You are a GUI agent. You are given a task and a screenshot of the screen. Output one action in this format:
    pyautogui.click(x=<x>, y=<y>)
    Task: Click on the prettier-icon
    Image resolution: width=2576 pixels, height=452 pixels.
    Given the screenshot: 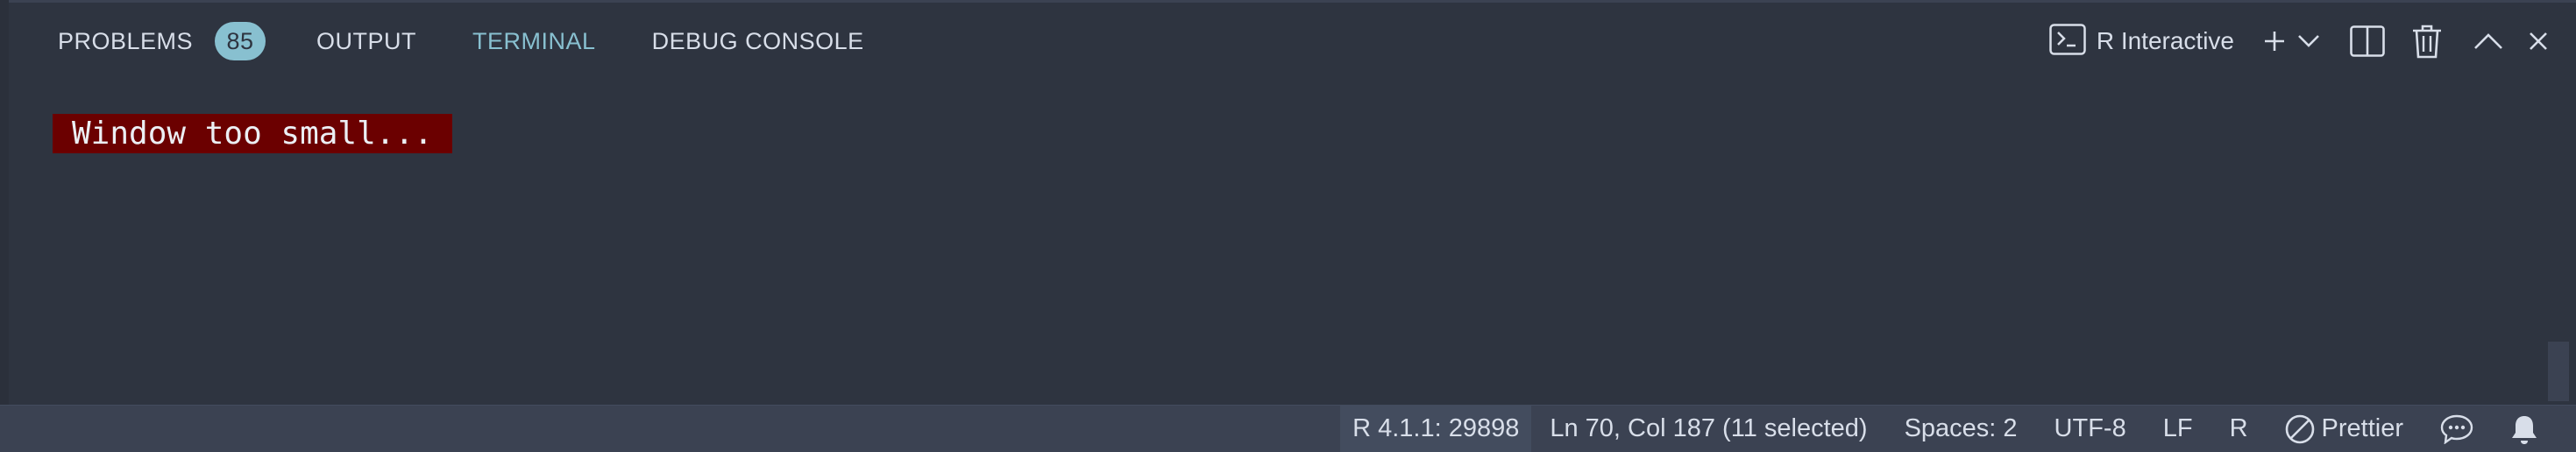 What is the action you would take?
    pyautogui.click(x=2300, y=429)
    